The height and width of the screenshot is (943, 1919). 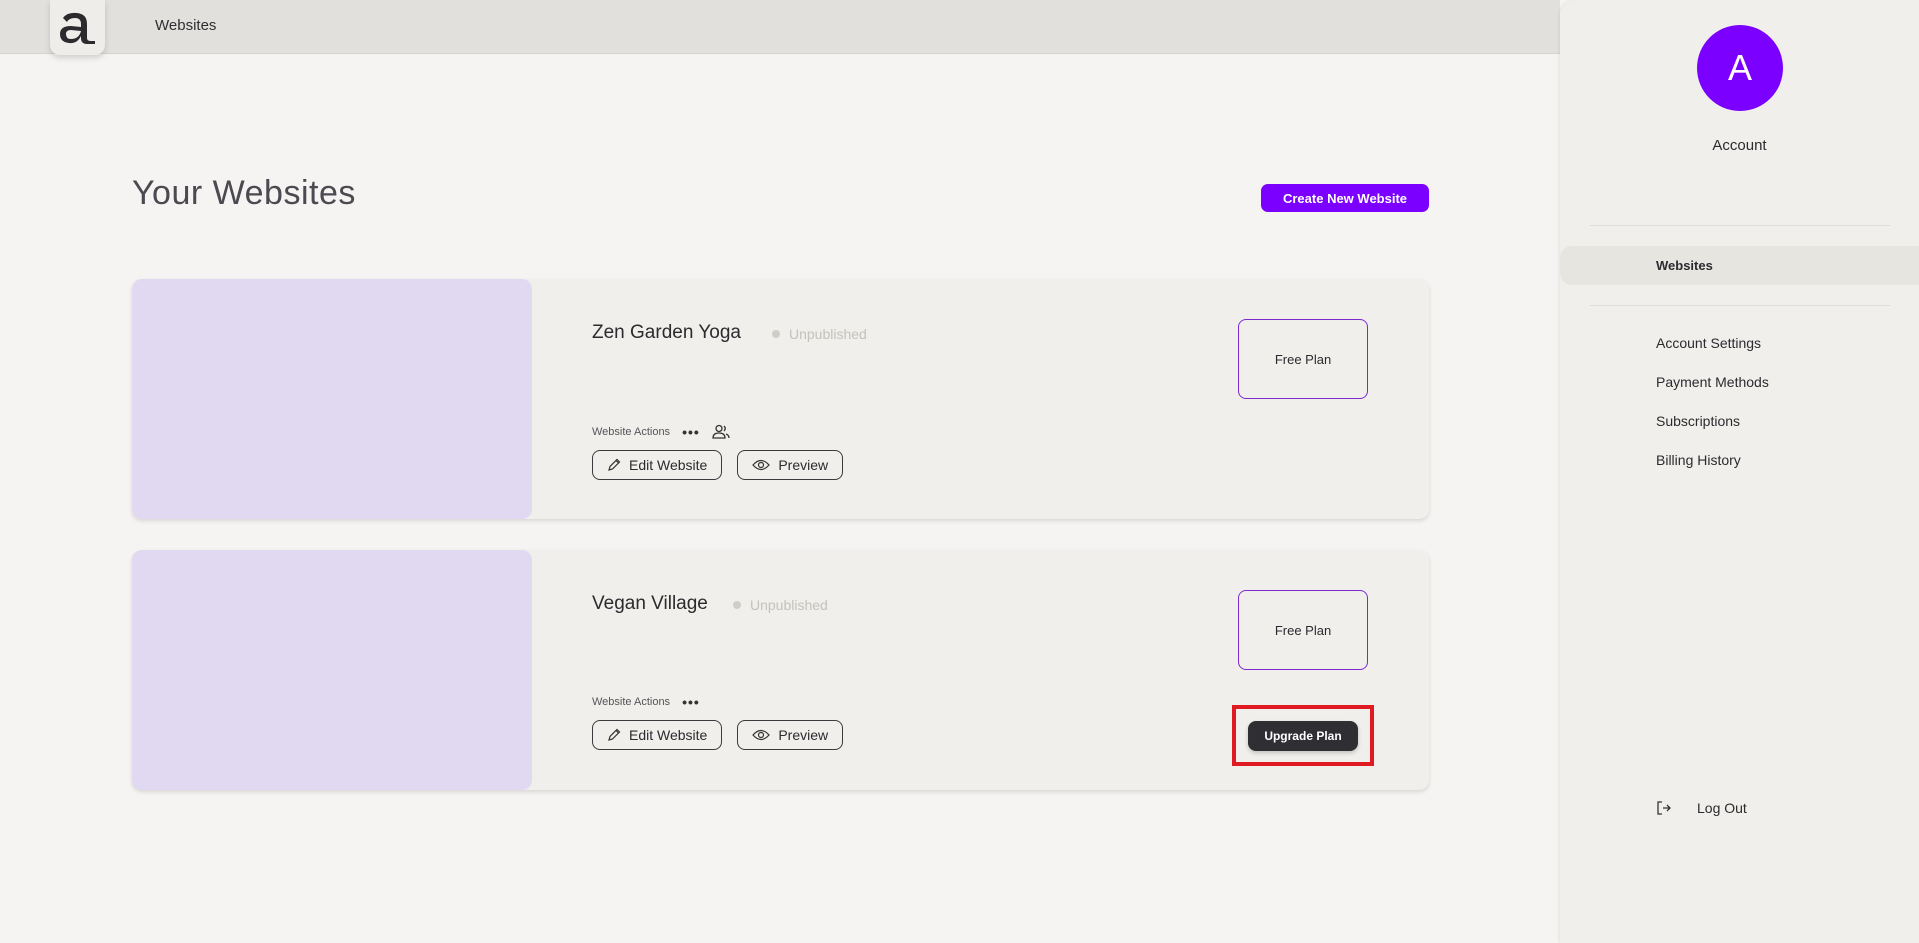 I want to click on top-bar: Websites, so click(x=780, y=27).